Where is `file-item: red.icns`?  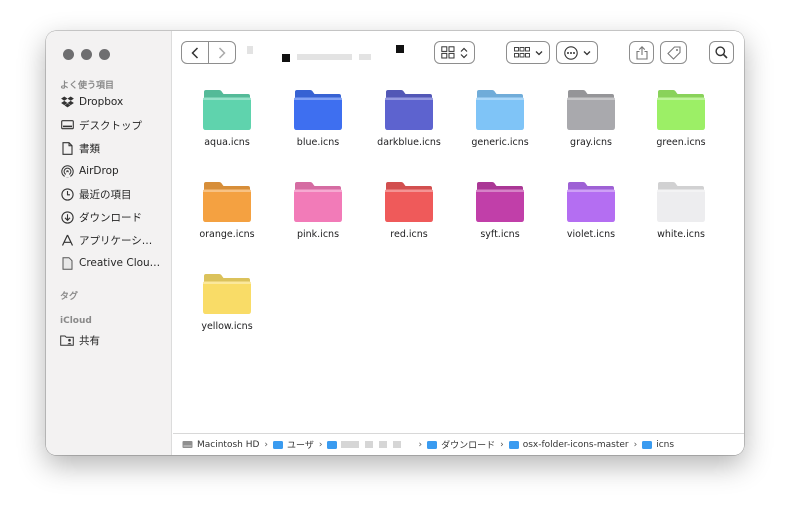 file-item: red.icns is located at coordinates (409, 210).